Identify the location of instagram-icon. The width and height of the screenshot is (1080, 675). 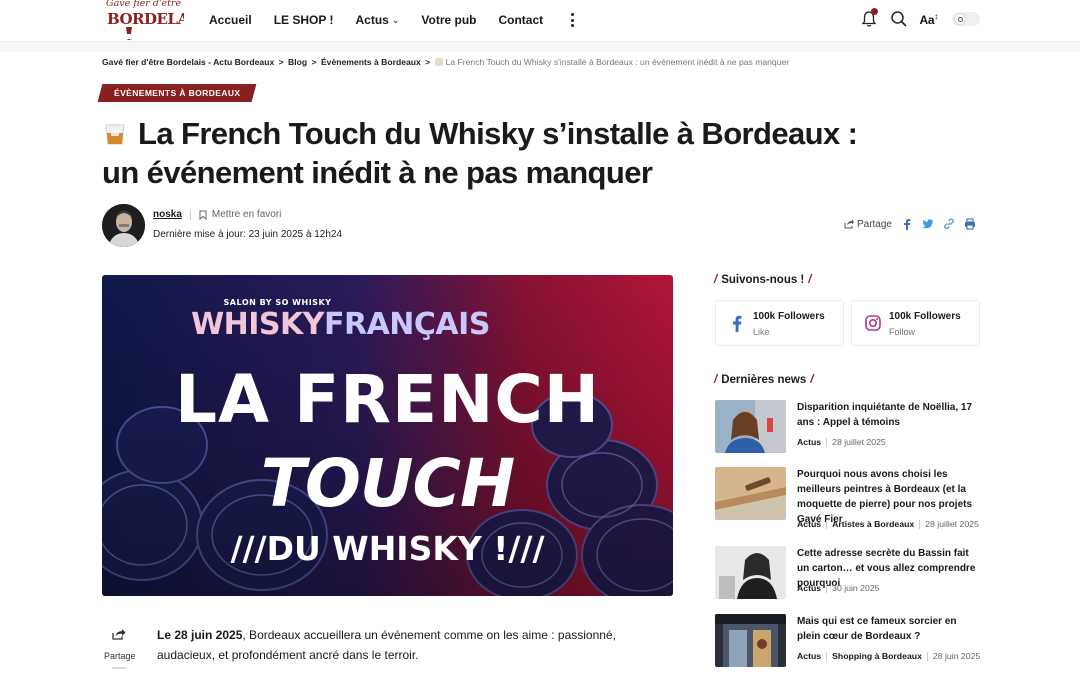
(873, 323).